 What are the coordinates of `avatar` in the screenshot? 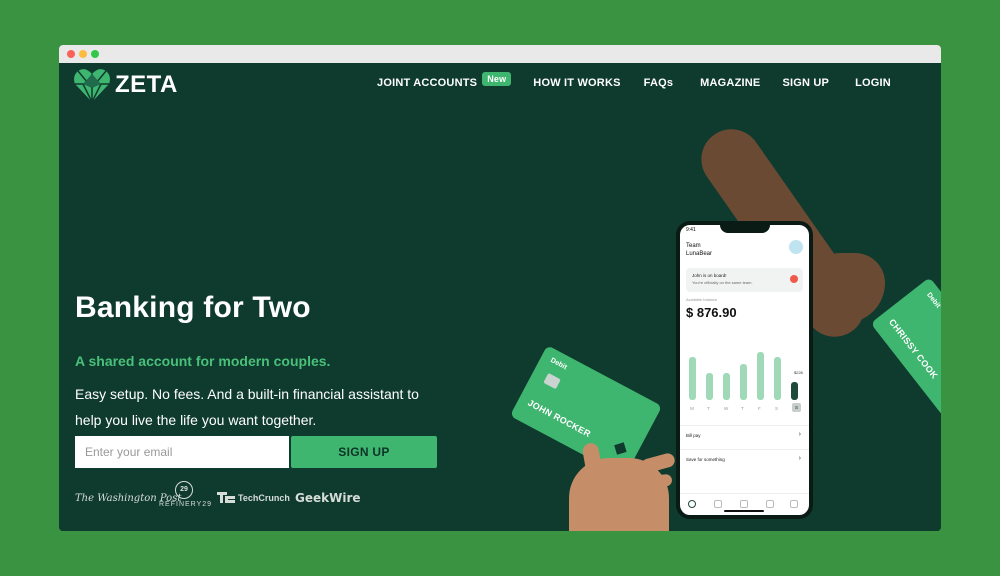 It's located at (796, 247).